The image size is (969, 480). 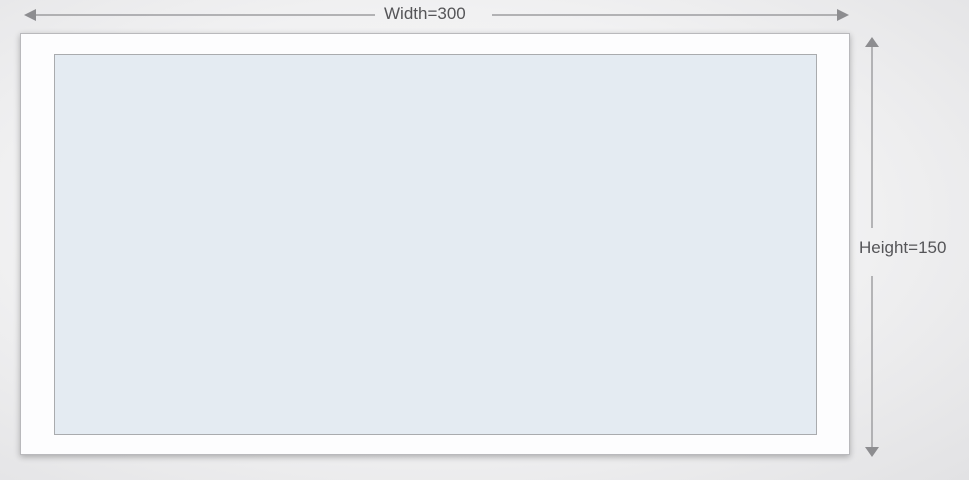 What do you see at coordinates (843, 15) in the screenshot?
I see `width-arrowhead-right` at bounding box center [843, 15].